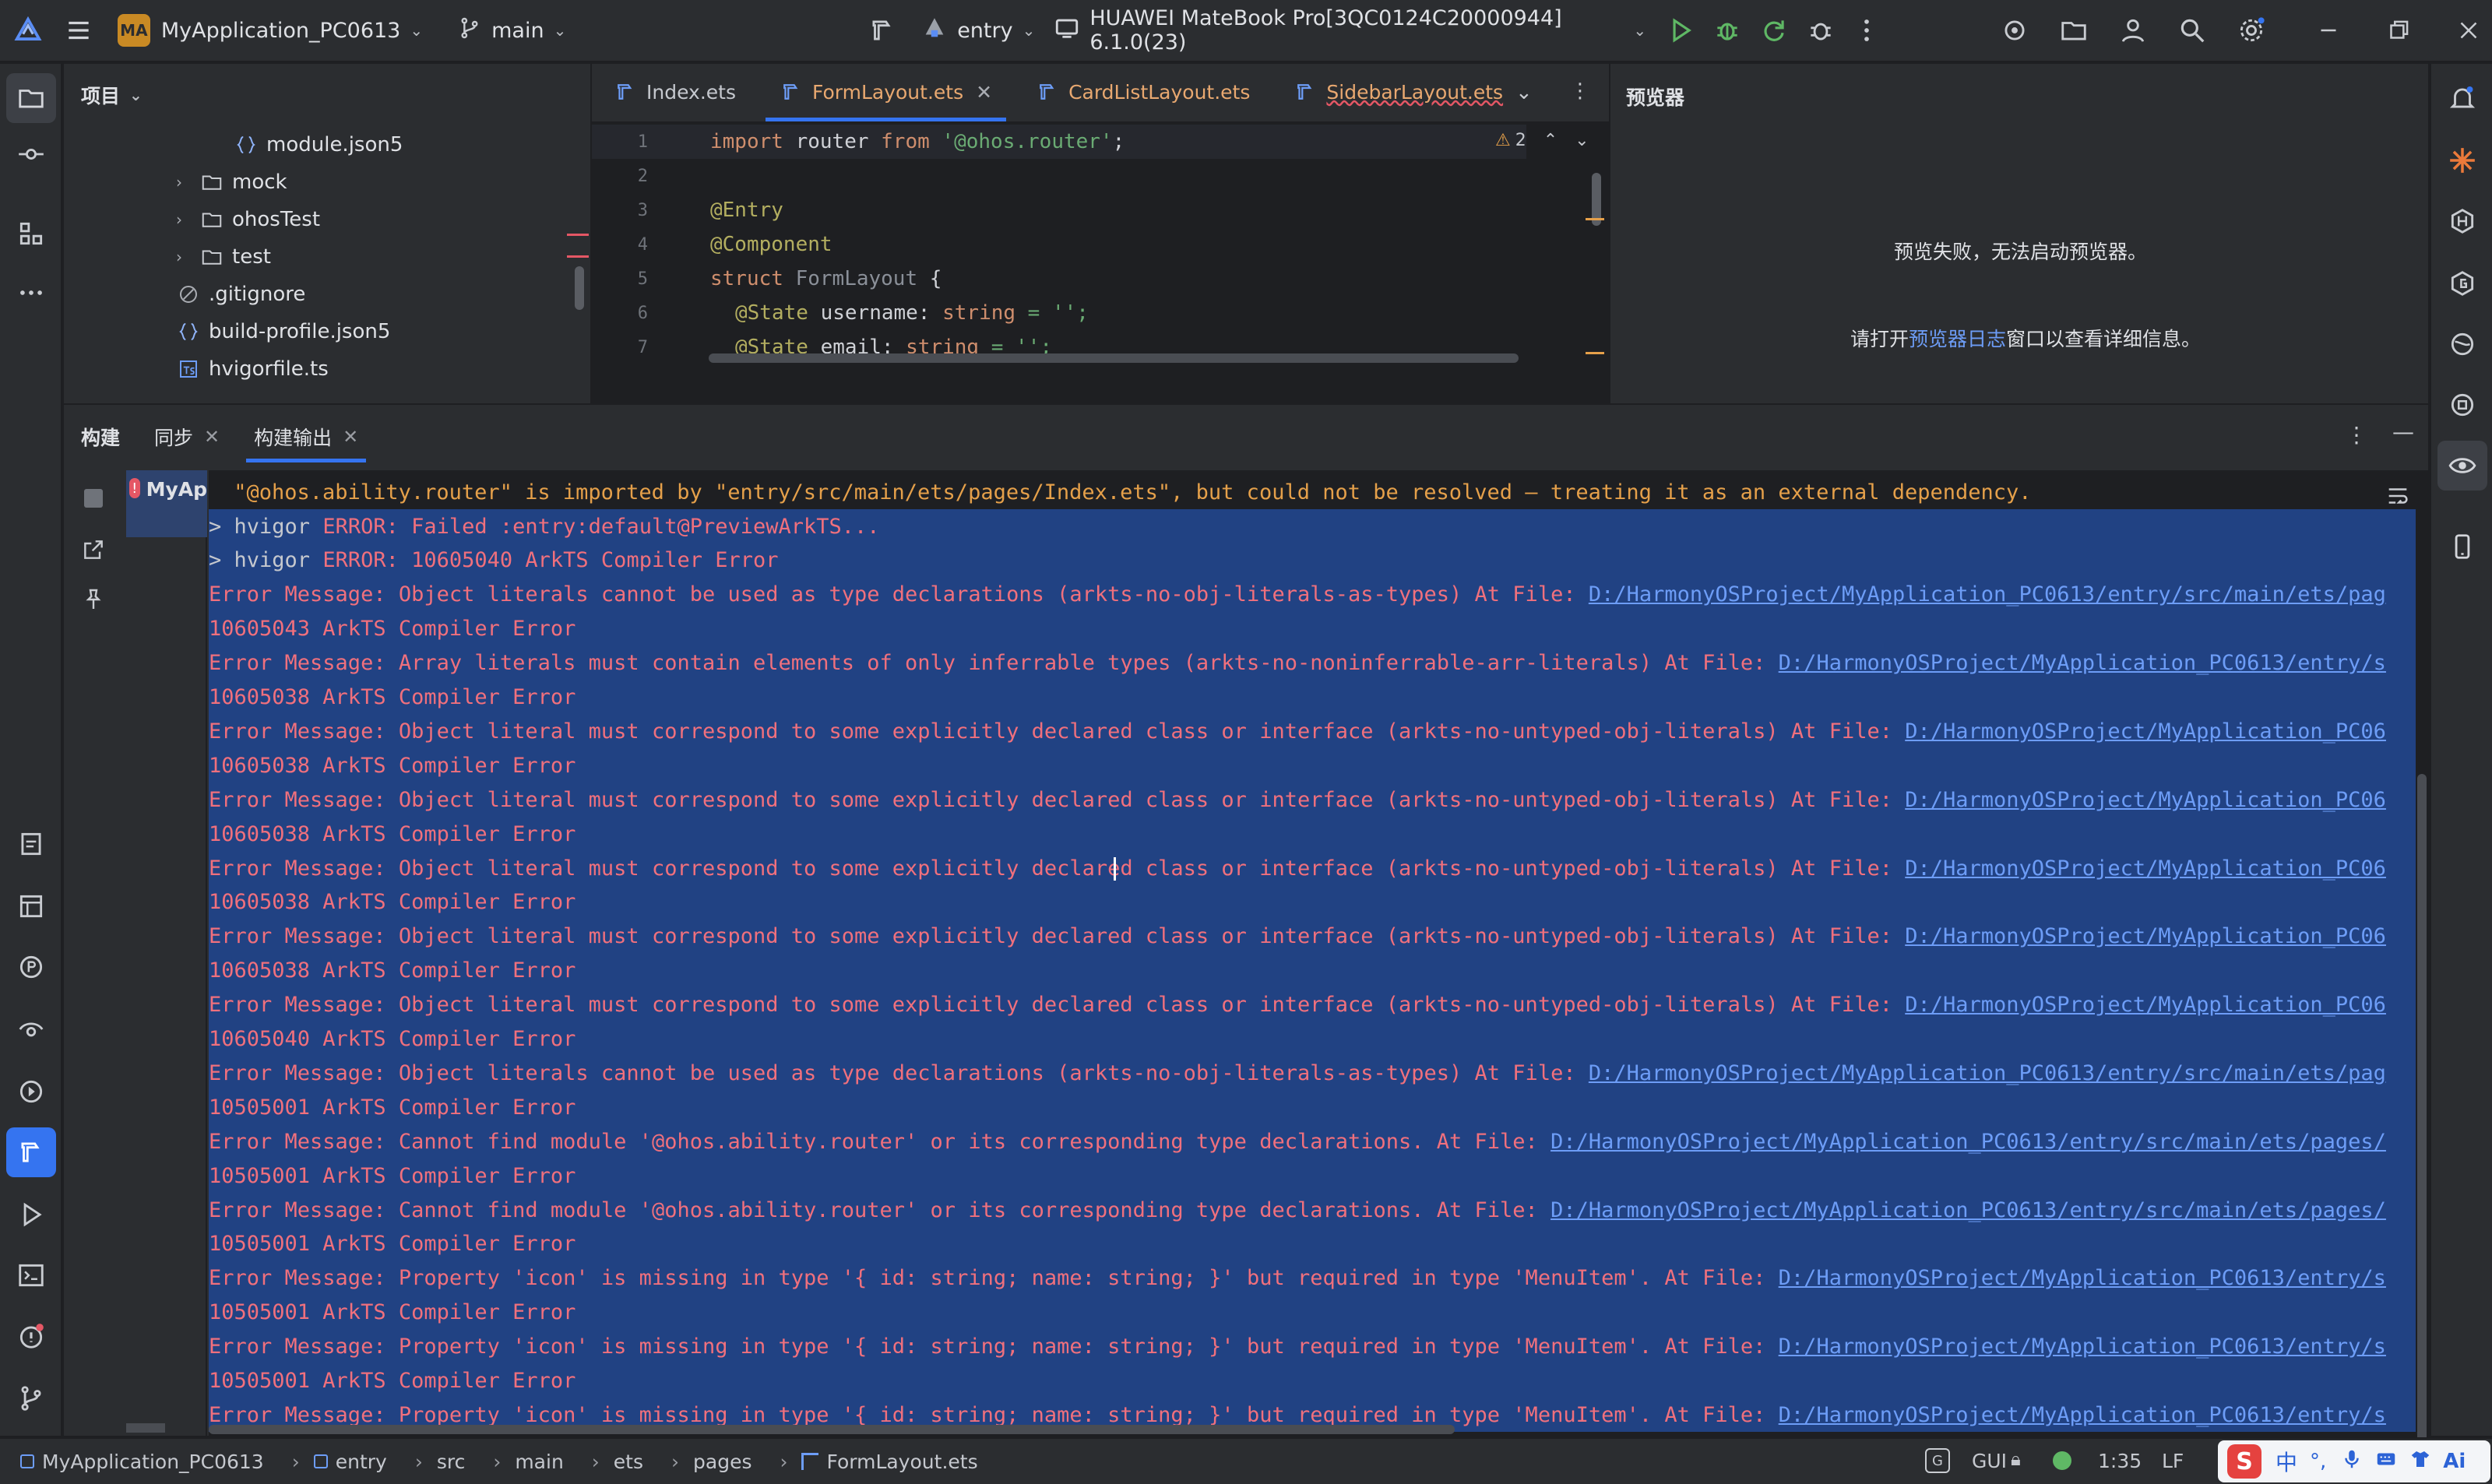  Describe the element at coordinates (31, 234) in the screenshot. I see `structure-icon` at that location.